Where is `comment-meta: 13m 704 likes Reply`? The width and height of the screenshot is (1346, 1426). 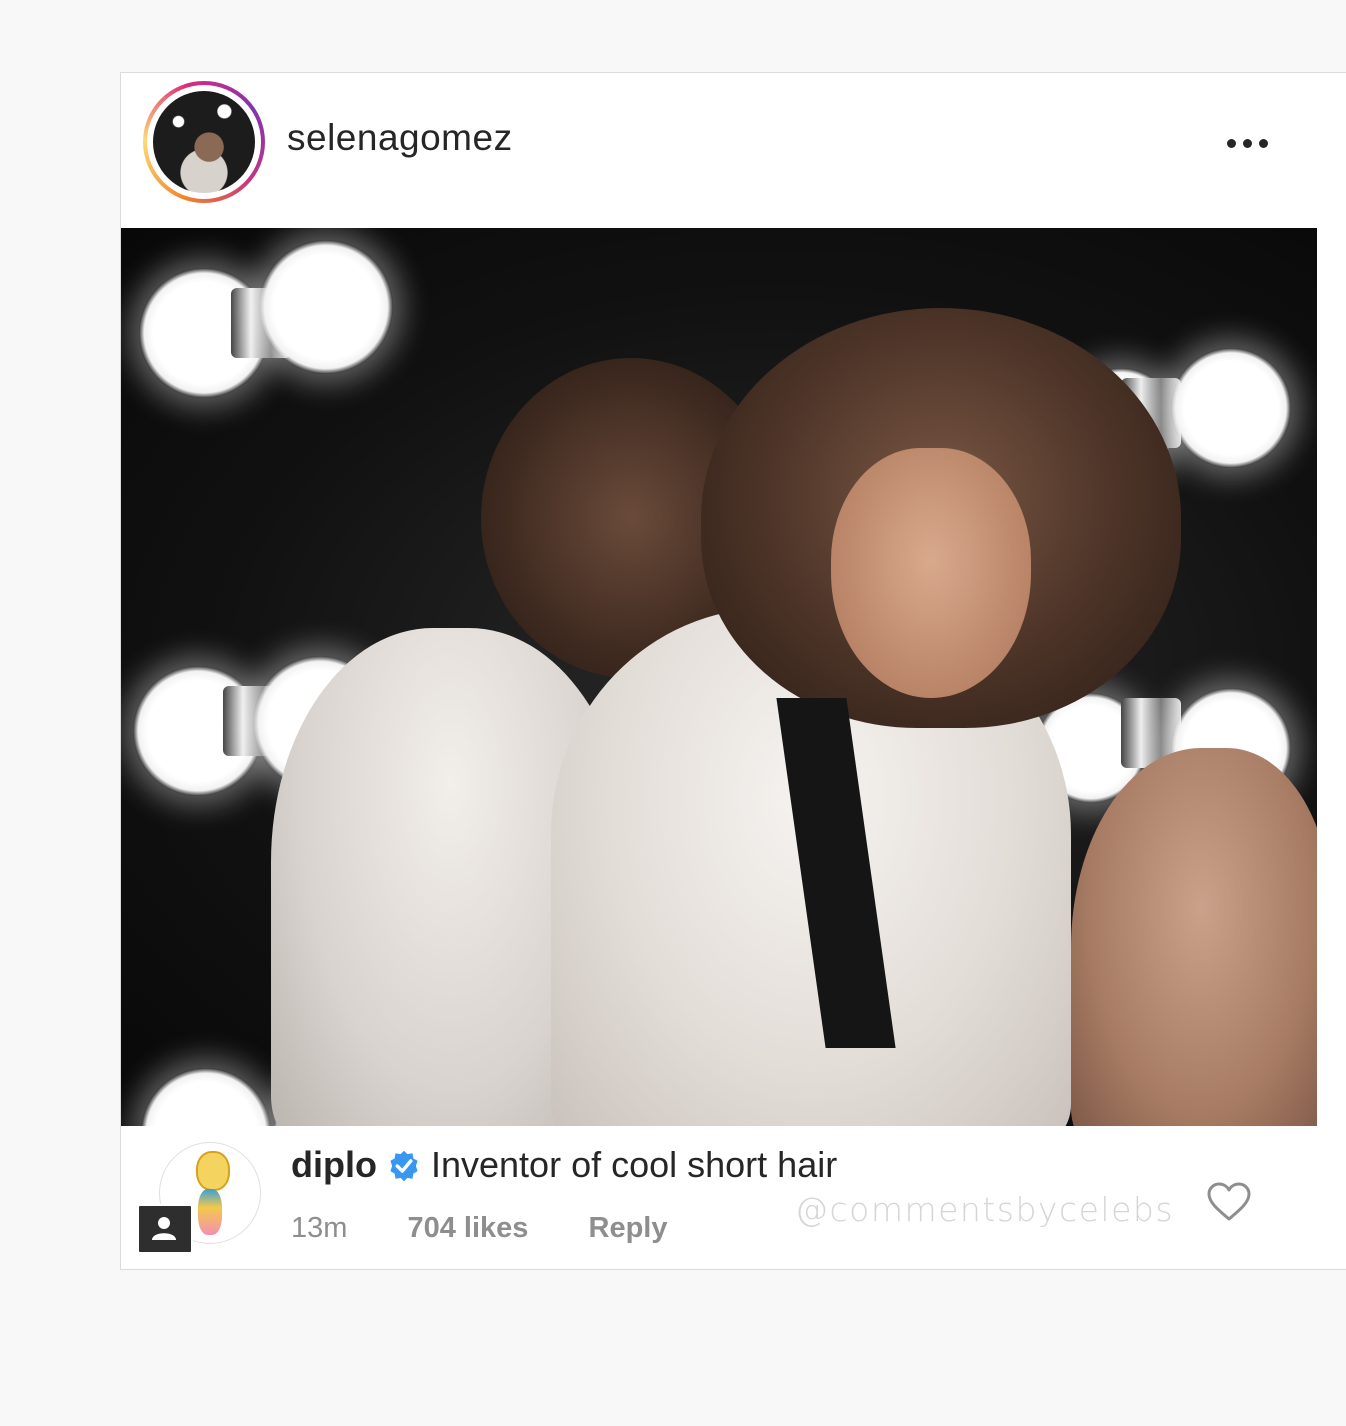 comment-meta: 13m 704 likes Reply is located at coordinates (479, 1228).